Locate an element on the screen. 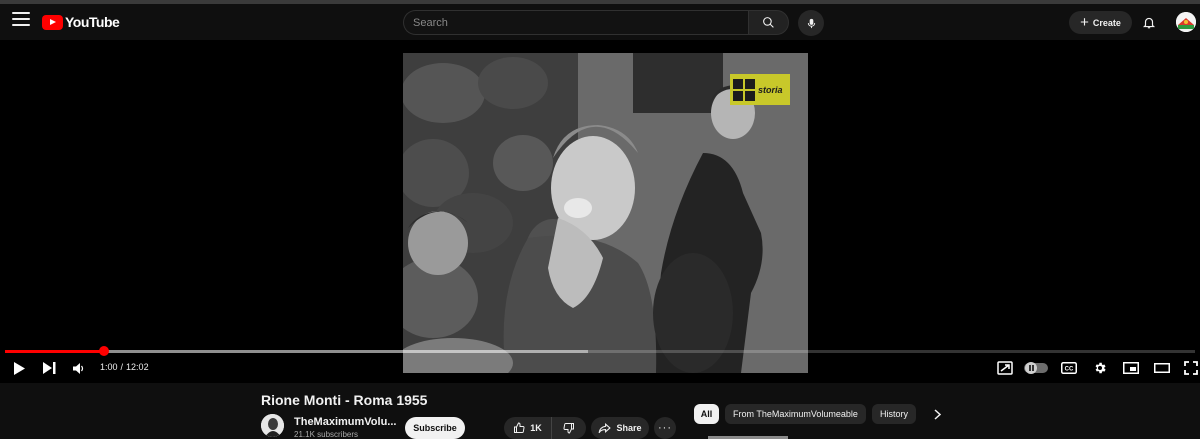 The height and width of the screenshot is (439, 1200). voice-search-button is located at coordinates (811, 23).